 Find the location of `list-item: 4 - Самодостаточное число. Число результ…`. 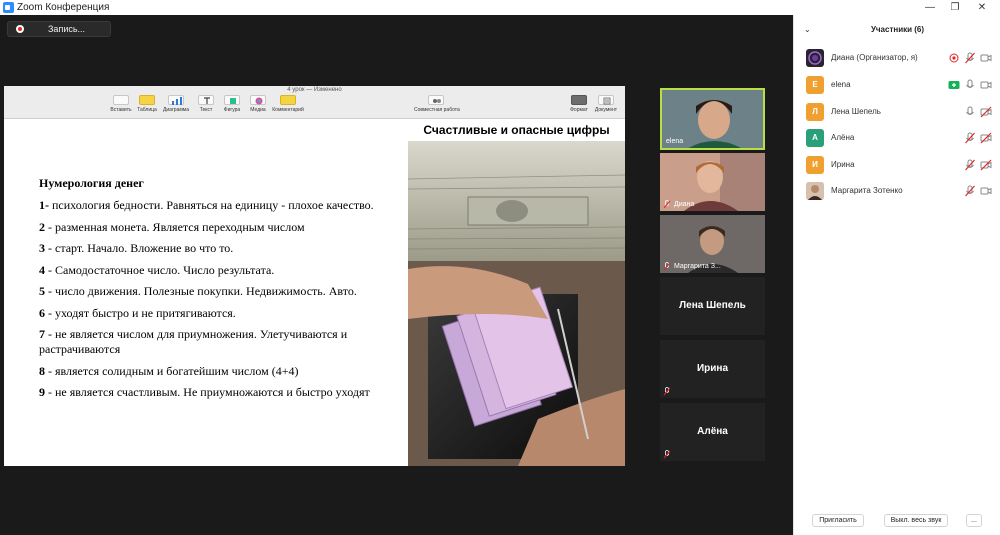

list-item: 4 - Самодостаточное число. Число результ… is located at coordinates (224, 270).